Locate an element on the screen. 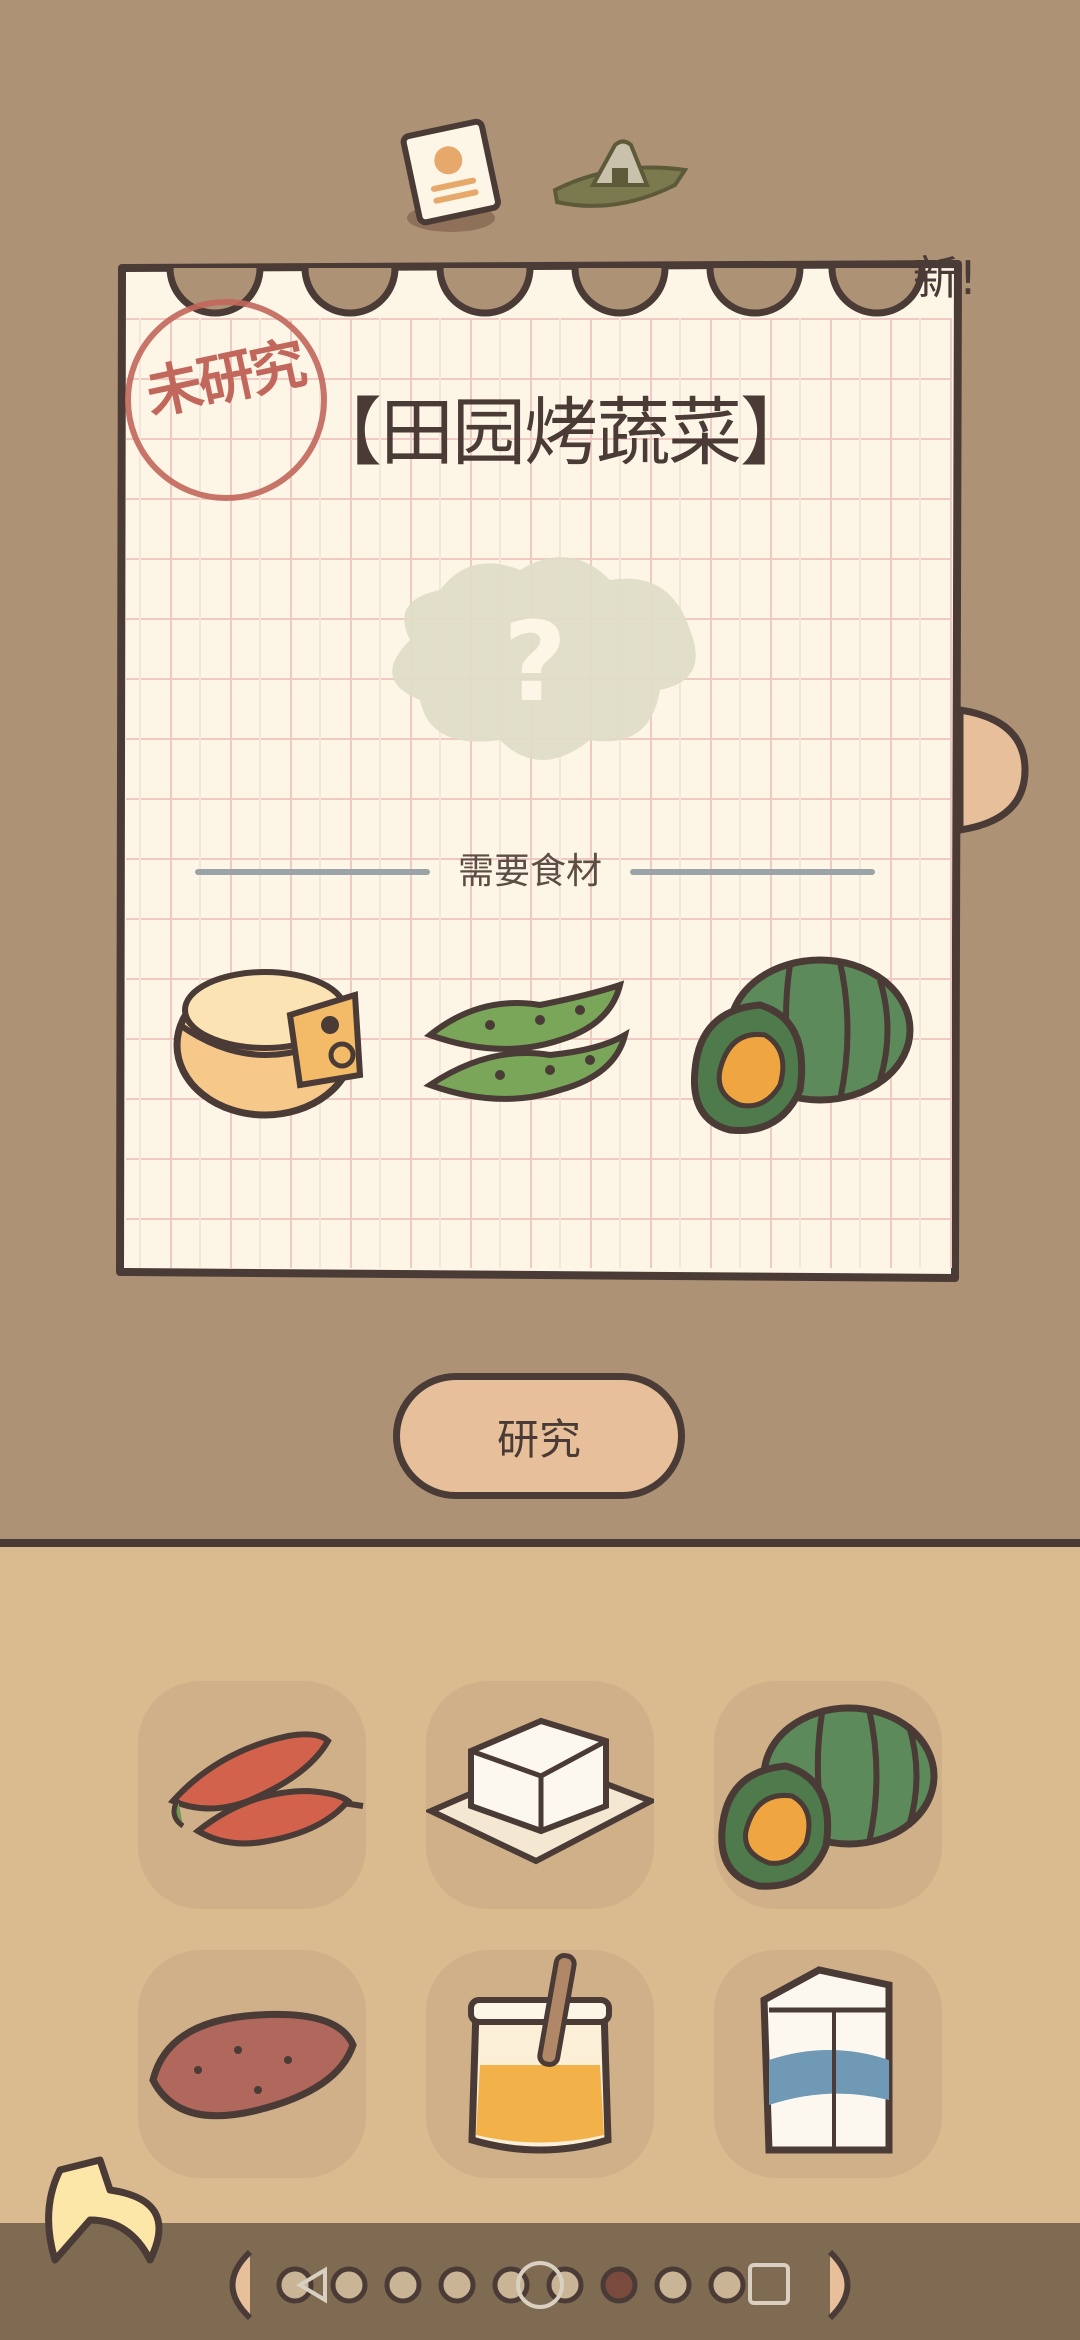 The image size is (1080, 2340). recipe-card-tab-icon is located at coordinates (451, 178).